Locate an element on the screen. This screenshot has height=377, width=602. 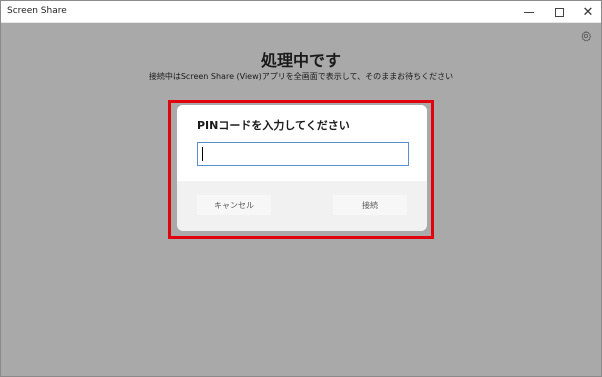
minimize-button is located at coordinates (529, 12).